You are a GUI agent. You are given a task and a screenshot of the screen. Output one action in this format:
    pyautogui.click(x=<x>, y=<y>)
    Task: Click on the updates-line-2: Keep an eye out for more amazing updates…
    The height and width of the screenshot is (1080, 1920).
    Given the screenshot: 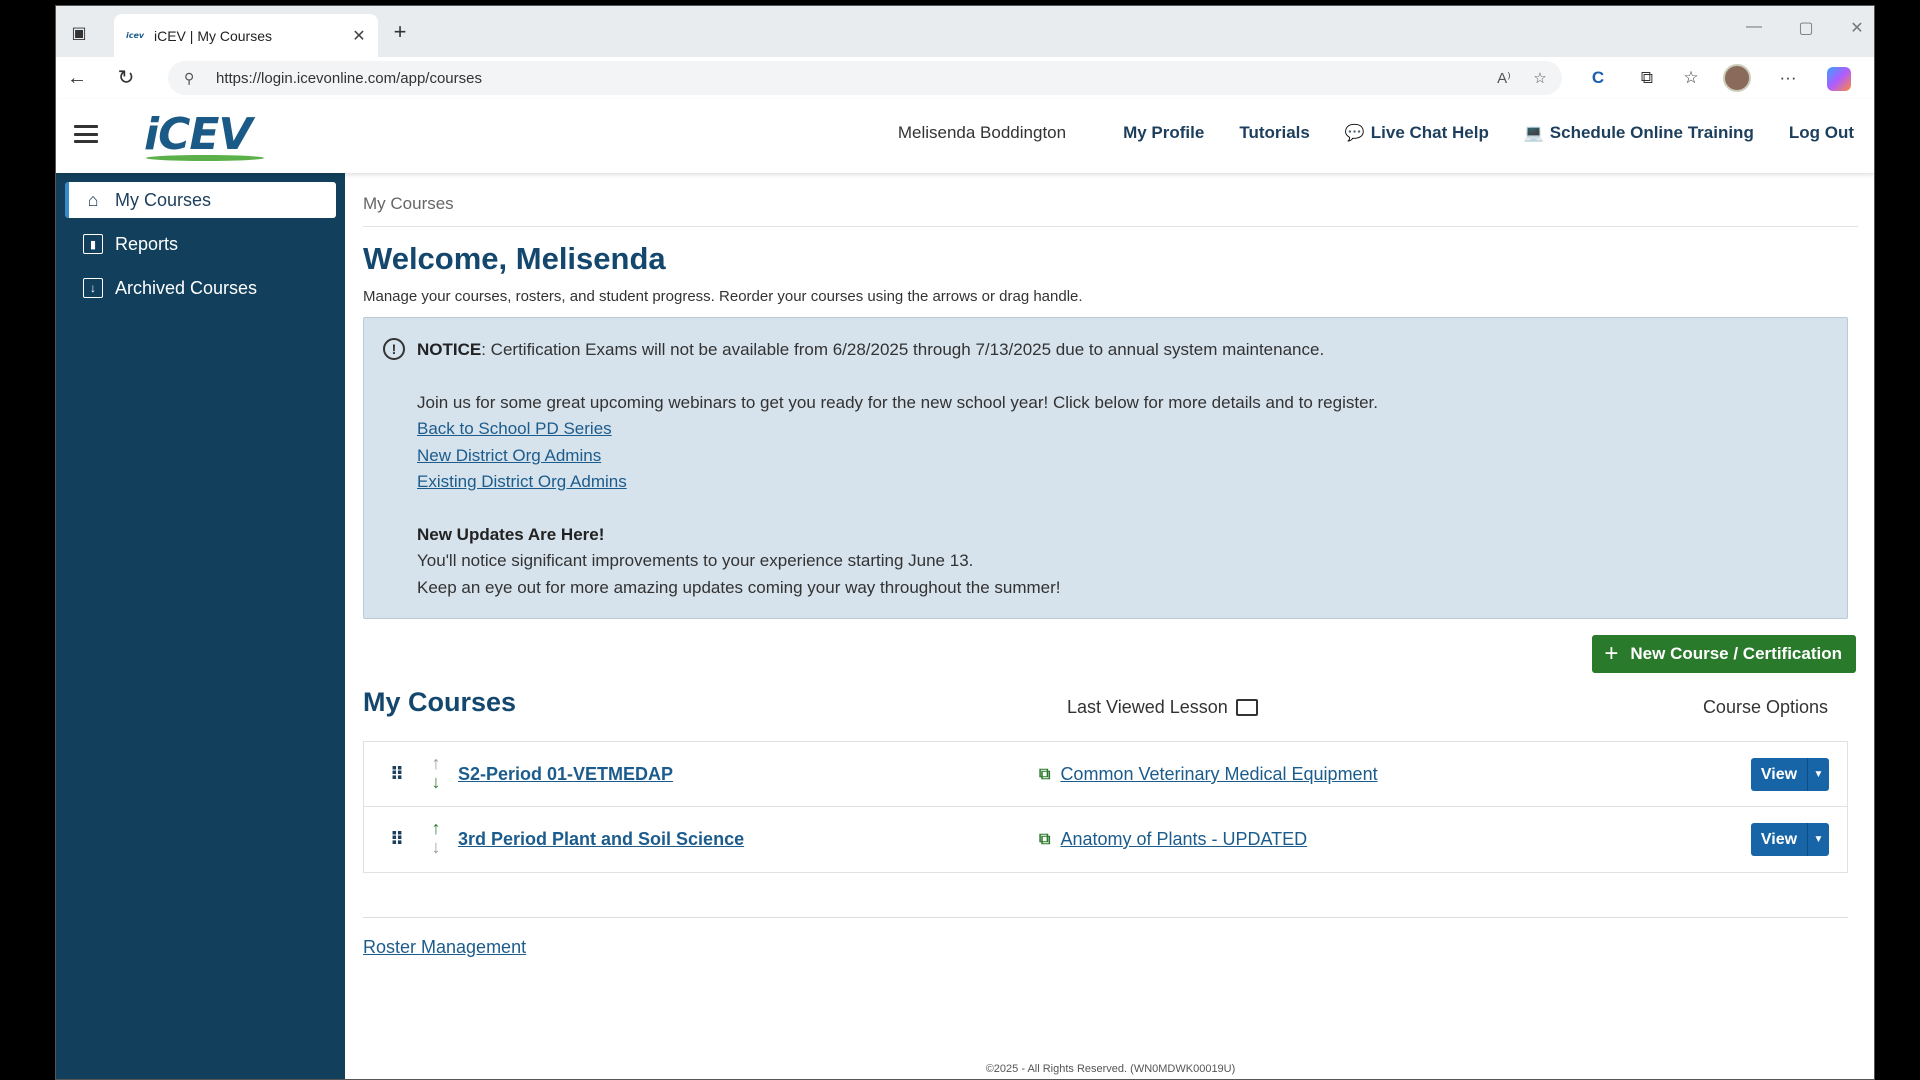 What is the action you would take?
    pyautogui.click(x=739, y=587)
    